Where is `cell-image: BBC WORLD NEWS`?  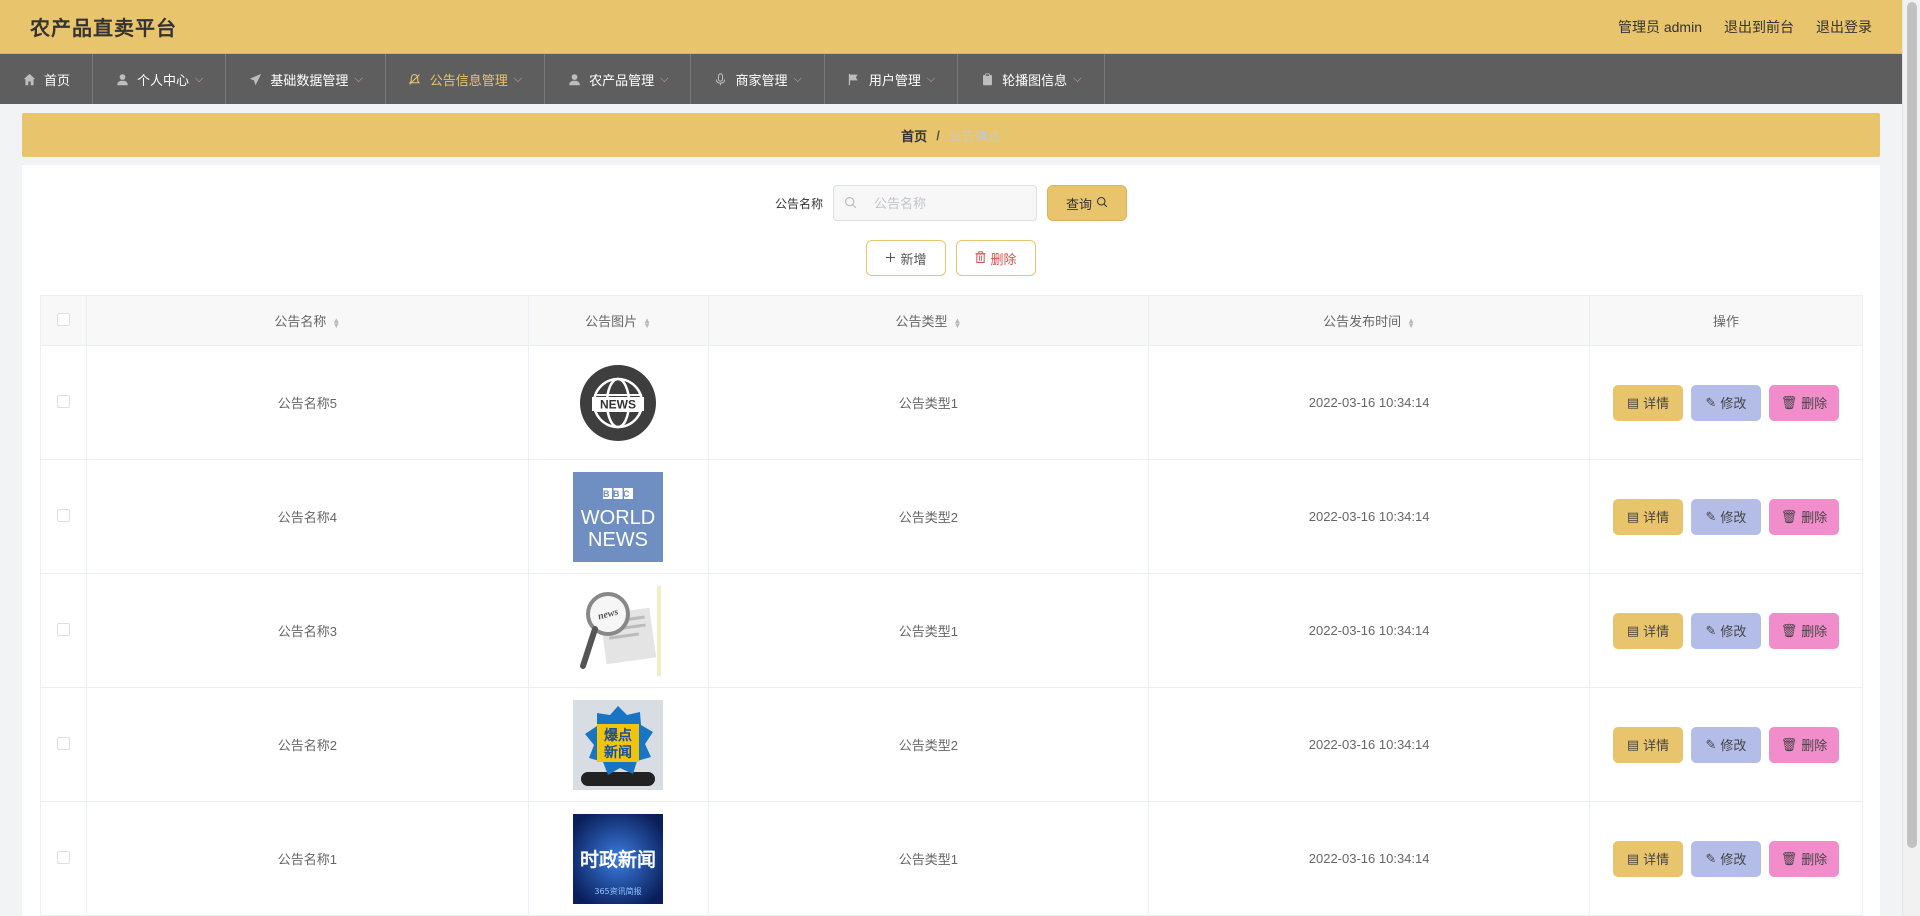 cell-image: BBC WORLD NEWS is located at coordinates (618, 516).